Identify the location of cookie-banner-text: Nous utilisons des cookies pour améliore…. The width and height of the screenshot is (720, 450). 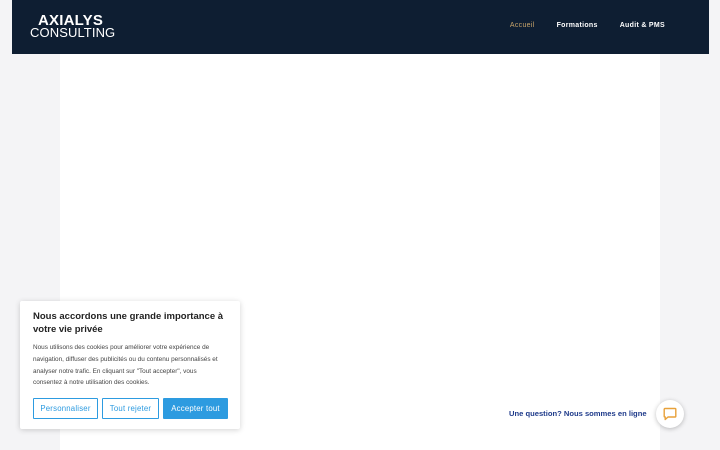
(125, 365).